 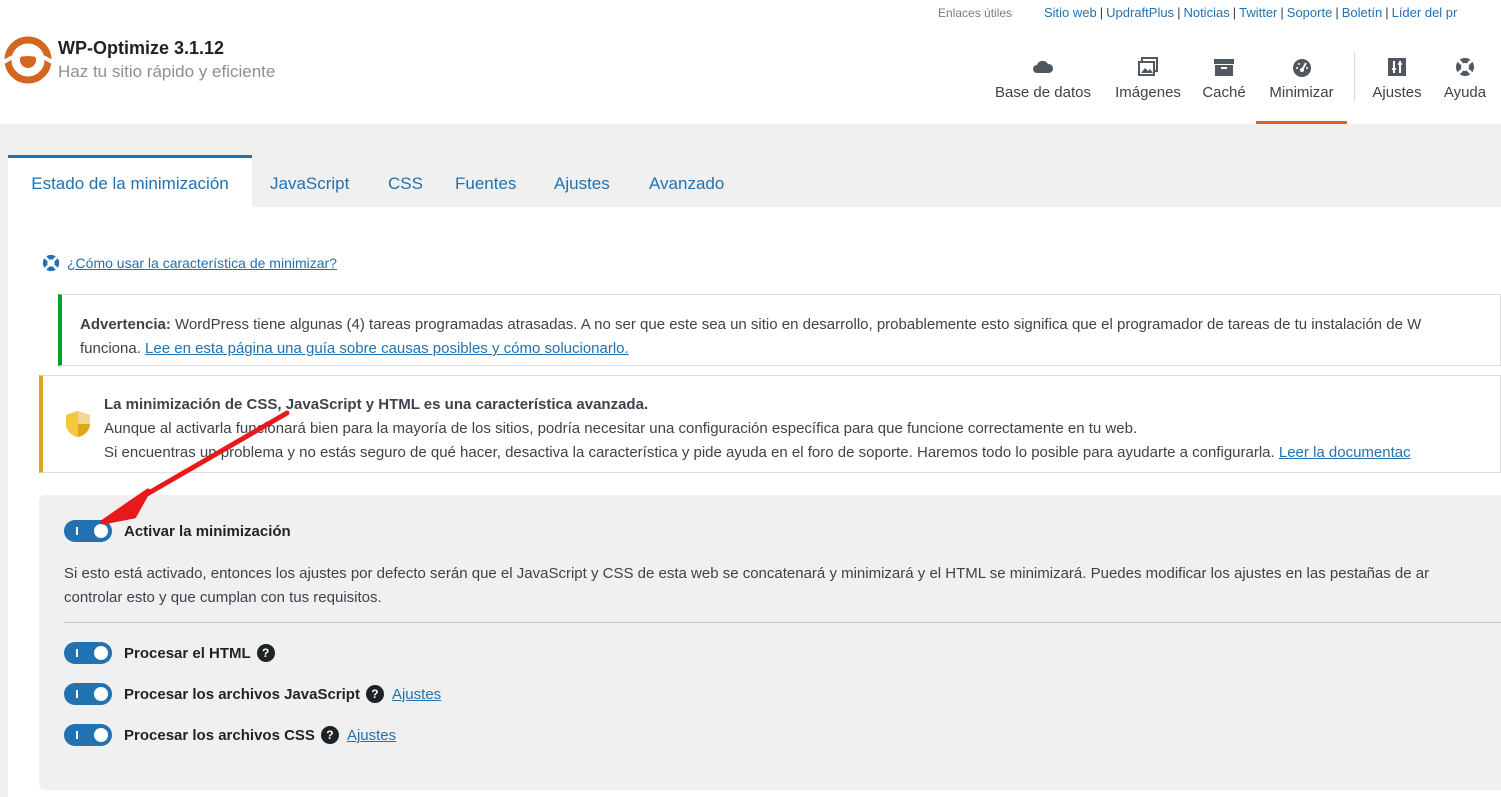 I want to click on link-support: Soporte, so click(x=1310, y=12).